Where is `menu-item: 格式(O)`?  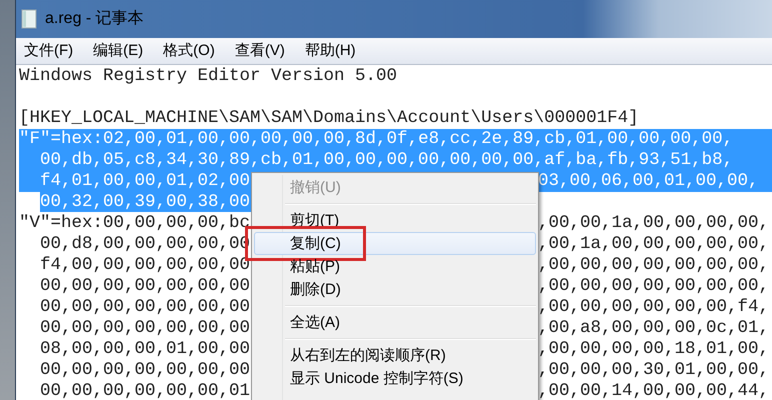 menu-item: 格式(O) is located at coordinates (189, 51).